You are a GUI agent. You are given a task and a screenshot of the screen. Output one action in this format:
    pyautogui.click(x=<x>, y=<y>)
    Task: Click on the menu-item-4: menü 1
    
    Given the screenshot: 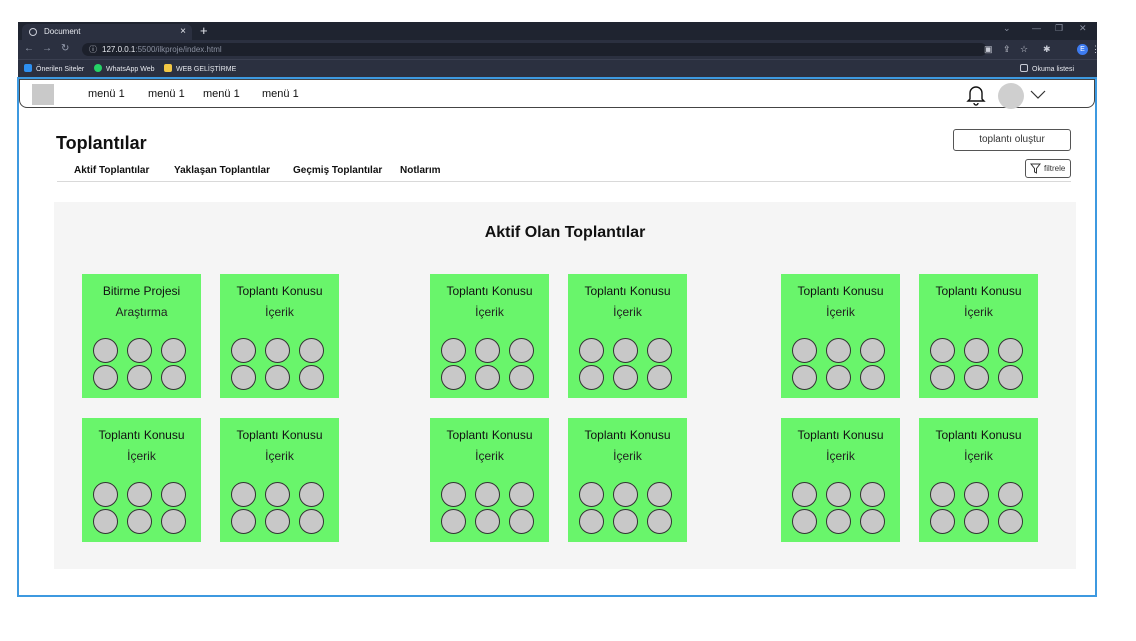 What is the action you would take?
    pyautogui.click(x=280, y=94)
    